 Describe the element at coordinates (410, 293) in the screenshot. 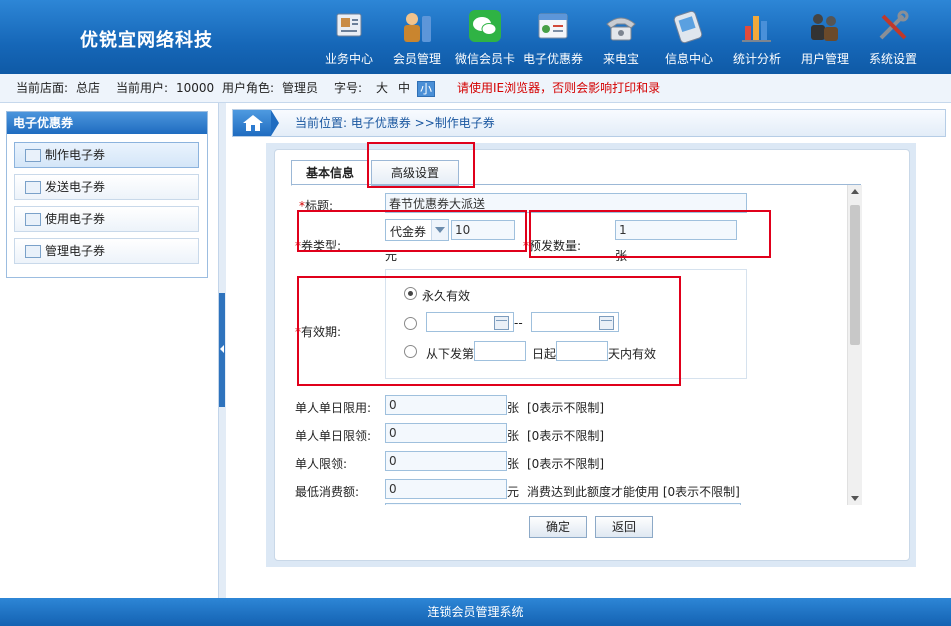

I see `validity-forever-radio` at that location.